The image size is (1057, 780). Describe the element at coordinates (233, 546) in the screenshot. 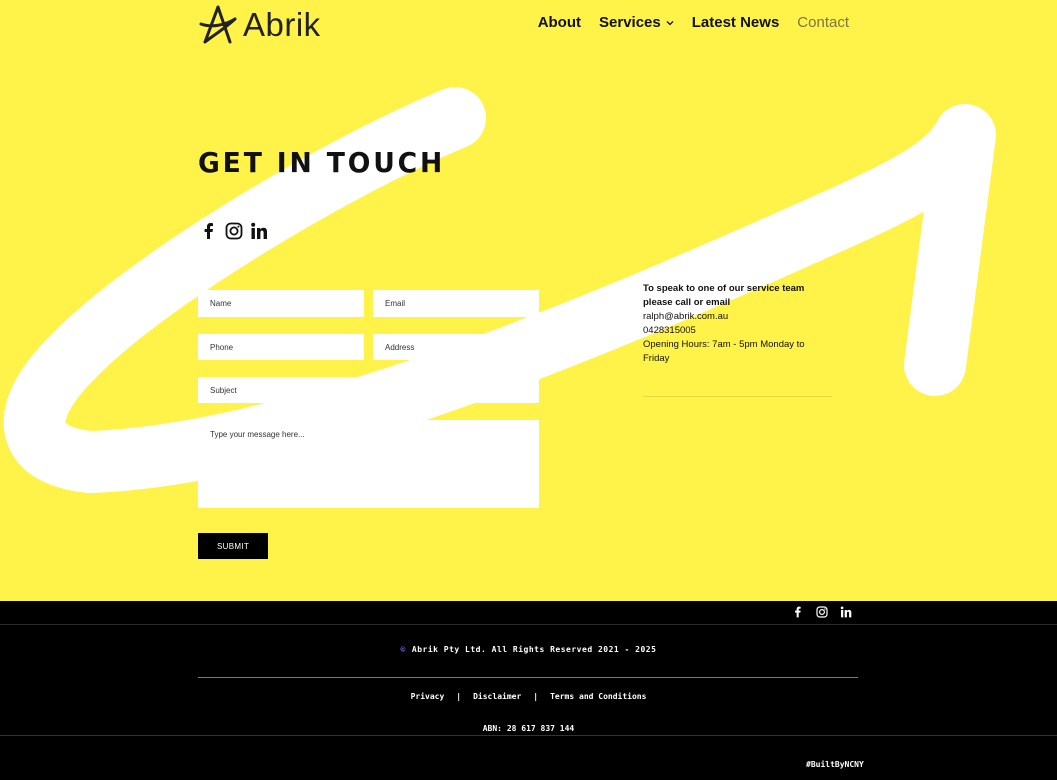

I see `submit-button: SUBMIT` at that location.